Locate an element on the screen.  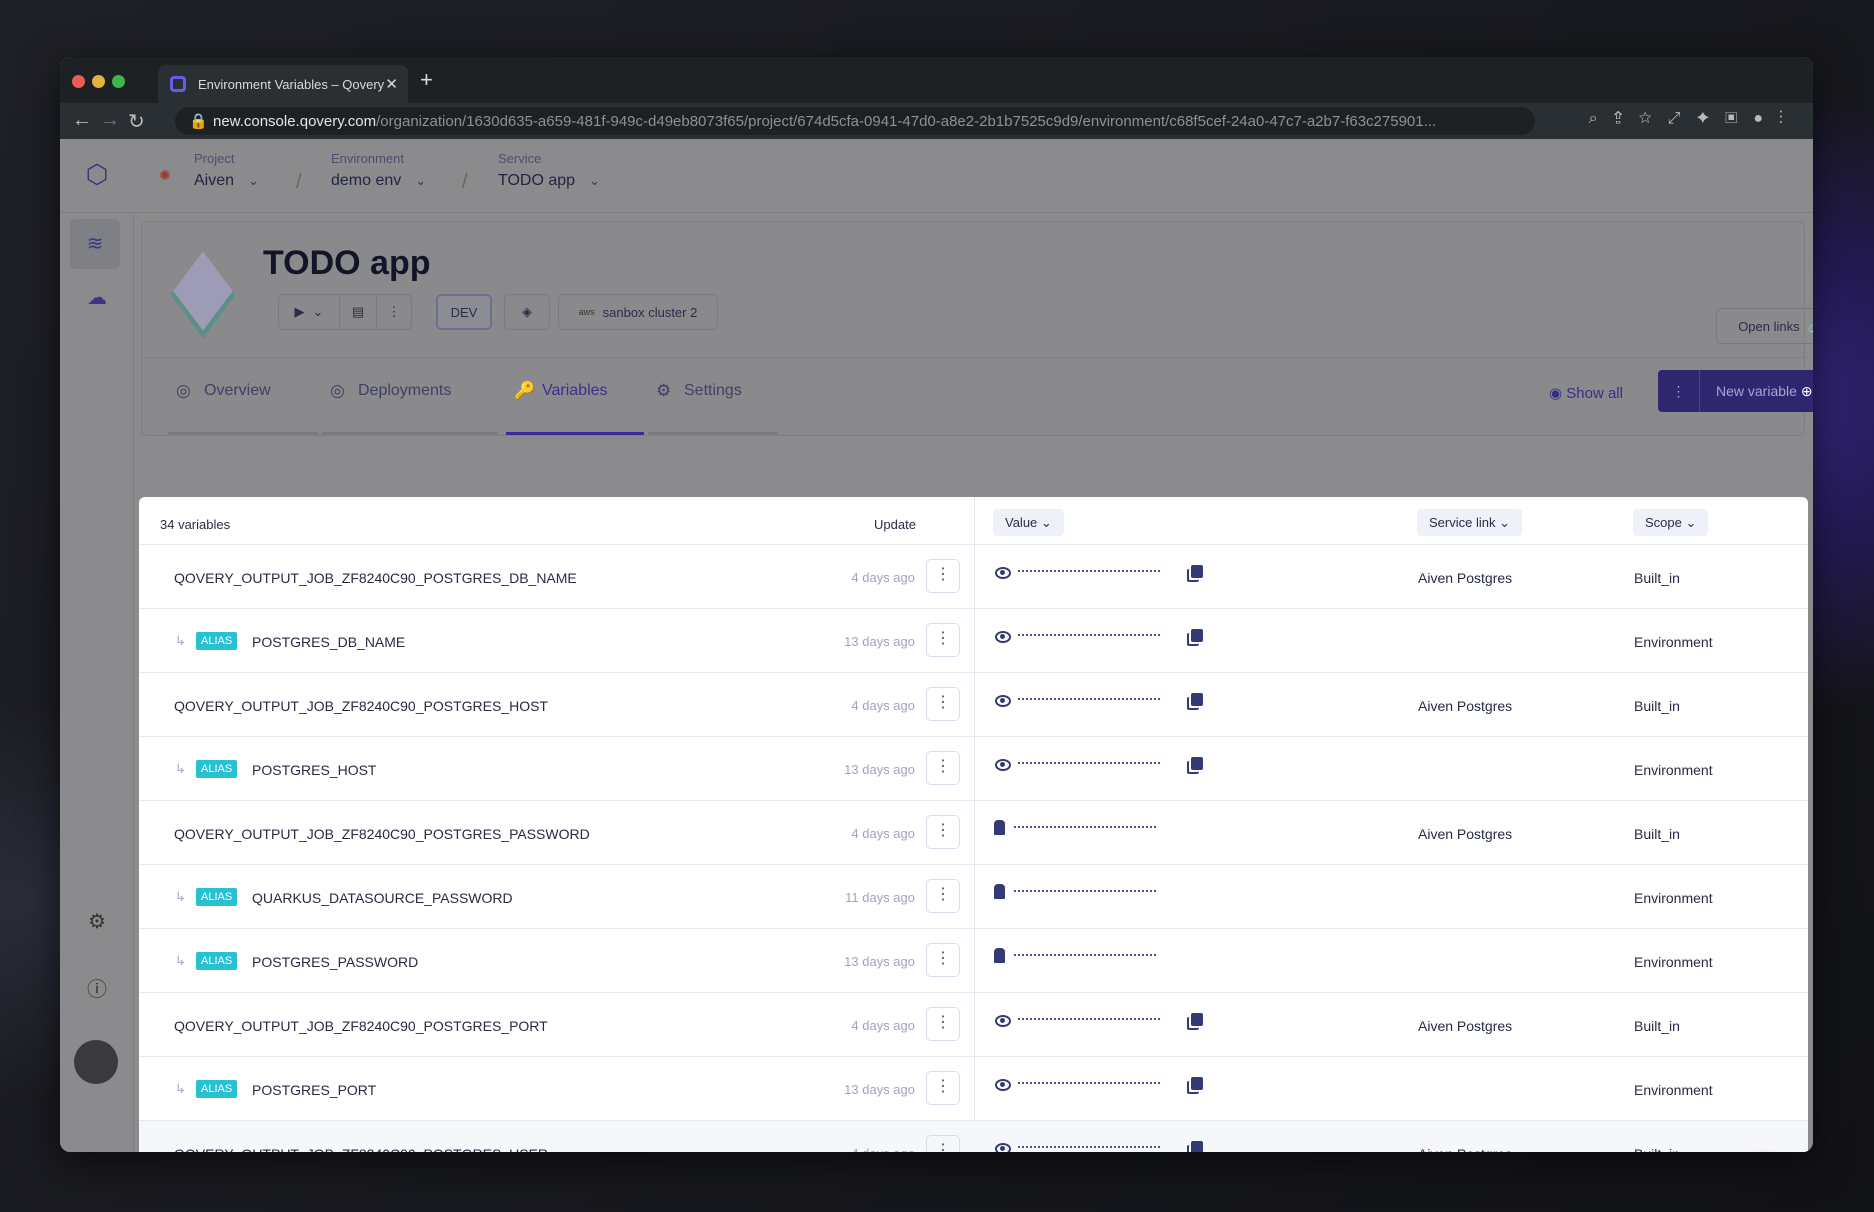
user-avatar is located at coordinates (96, 1062).